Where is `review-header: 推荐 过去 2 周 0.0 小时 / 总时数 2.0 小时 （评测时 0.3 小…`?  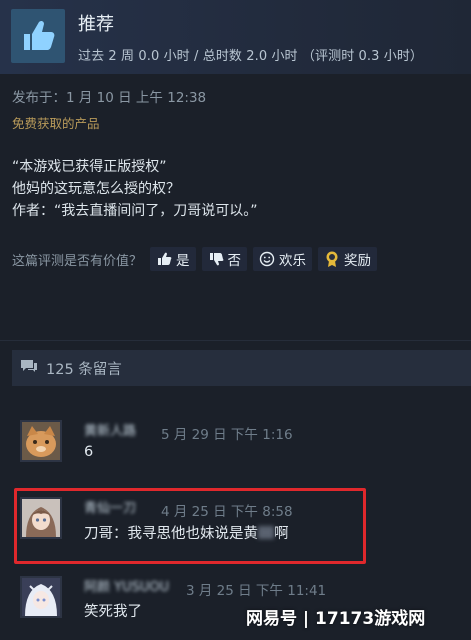
review-header: 推荐 过去 2 周 0.0 小时 / 总时数 2.0 小时 （评测时 0.3 小… is located at coordinates (235, 37).